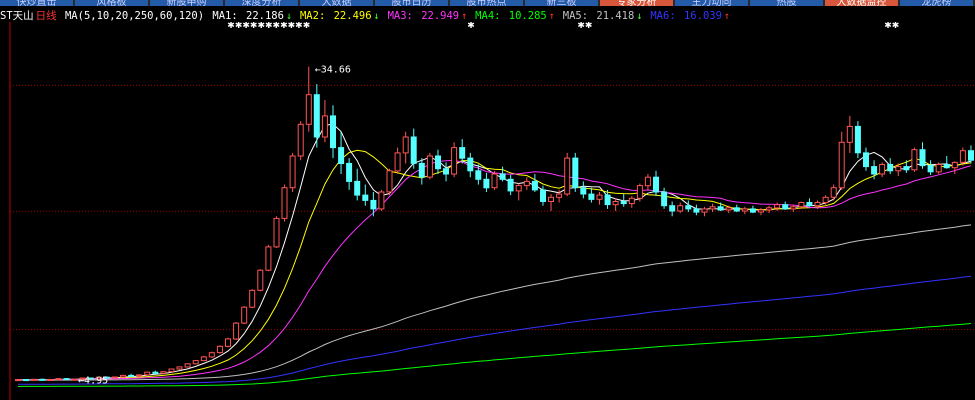 Image resolution: width=975 pixels, height=400 pixels. I want to click on menu-tab-8: 专家分析, so click(636, 3).